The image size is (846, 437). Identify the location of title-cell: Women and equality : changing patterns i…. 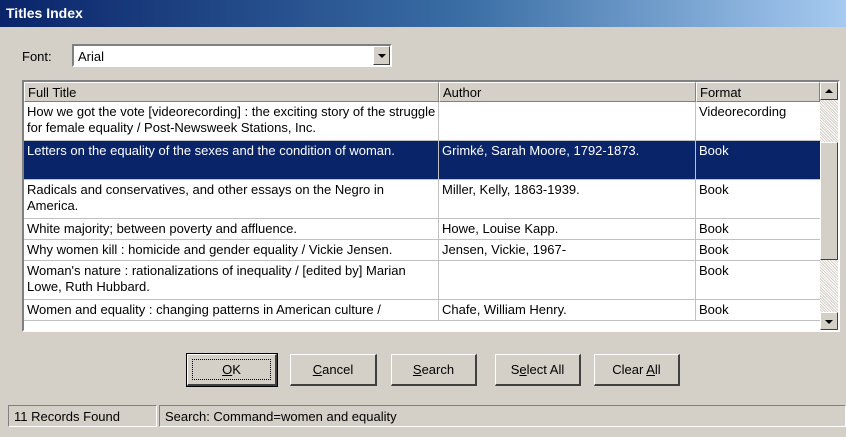
(231, 310).